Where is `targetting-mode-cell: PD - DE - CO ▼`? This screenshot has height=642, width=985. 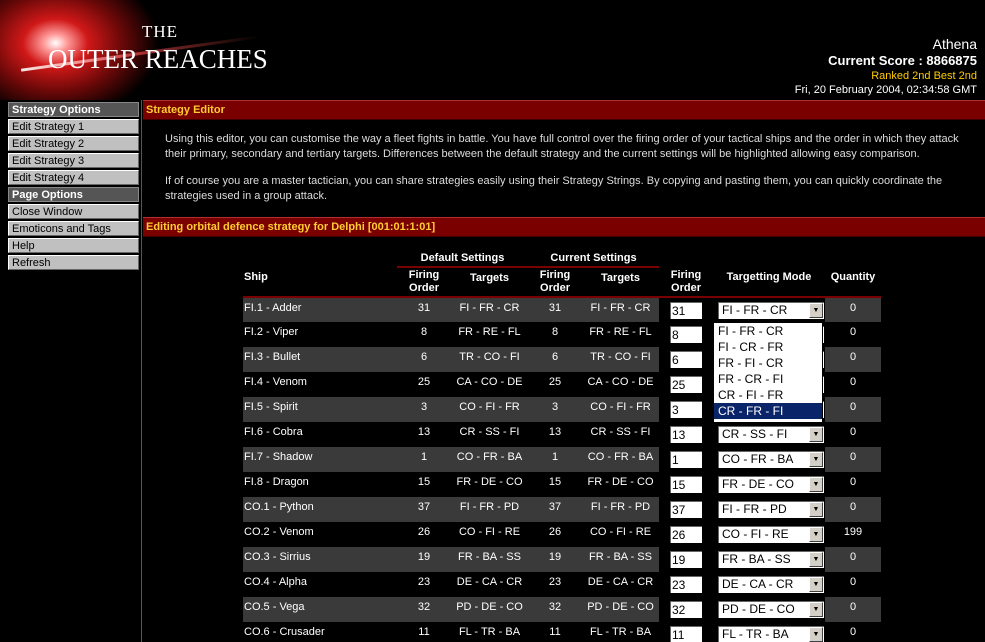 targetting-mode-cell: PD - DE - CO ▼ is located at coordinates (769, 609).